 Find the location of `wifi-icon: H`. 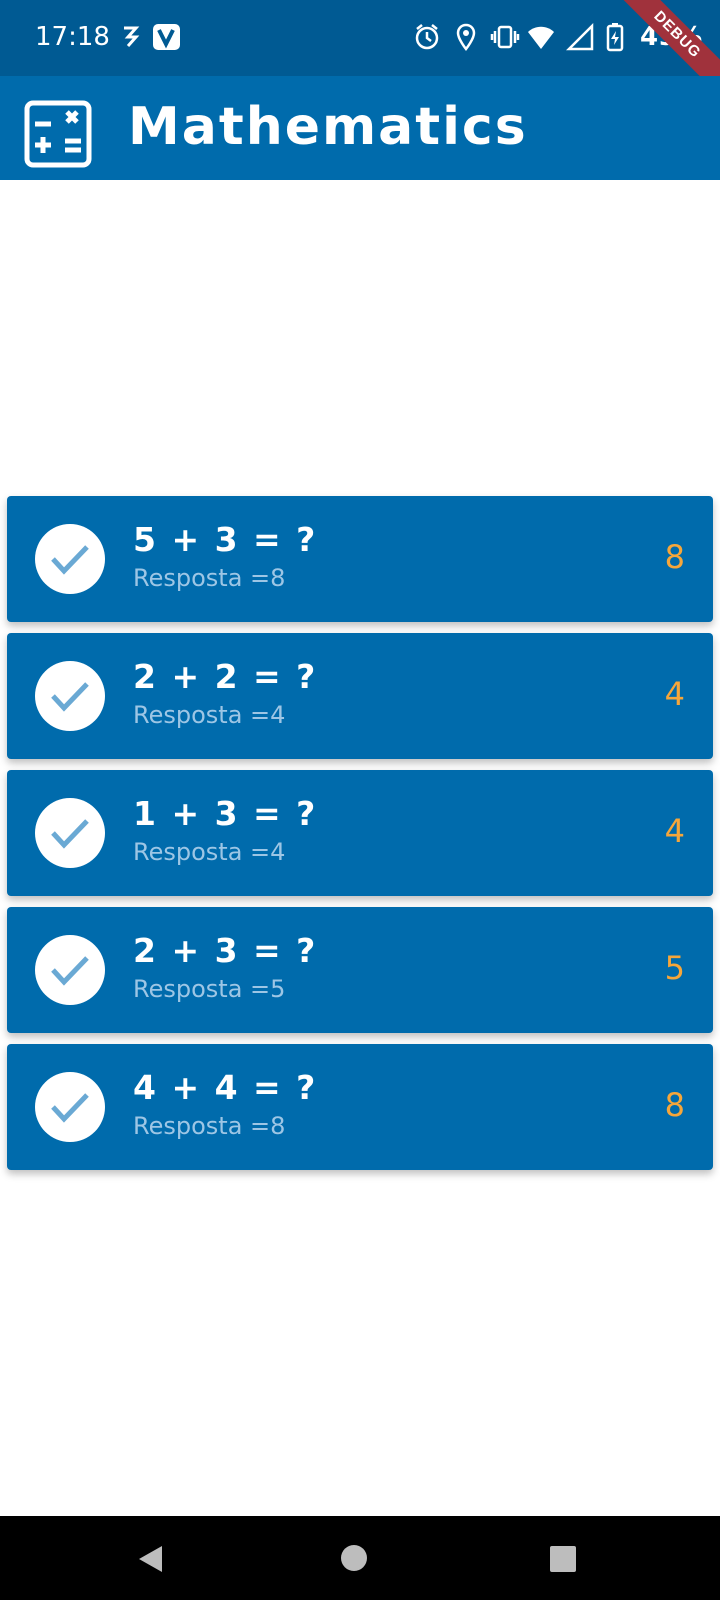

wifi-icon: H is located at coordinates (541, 37).